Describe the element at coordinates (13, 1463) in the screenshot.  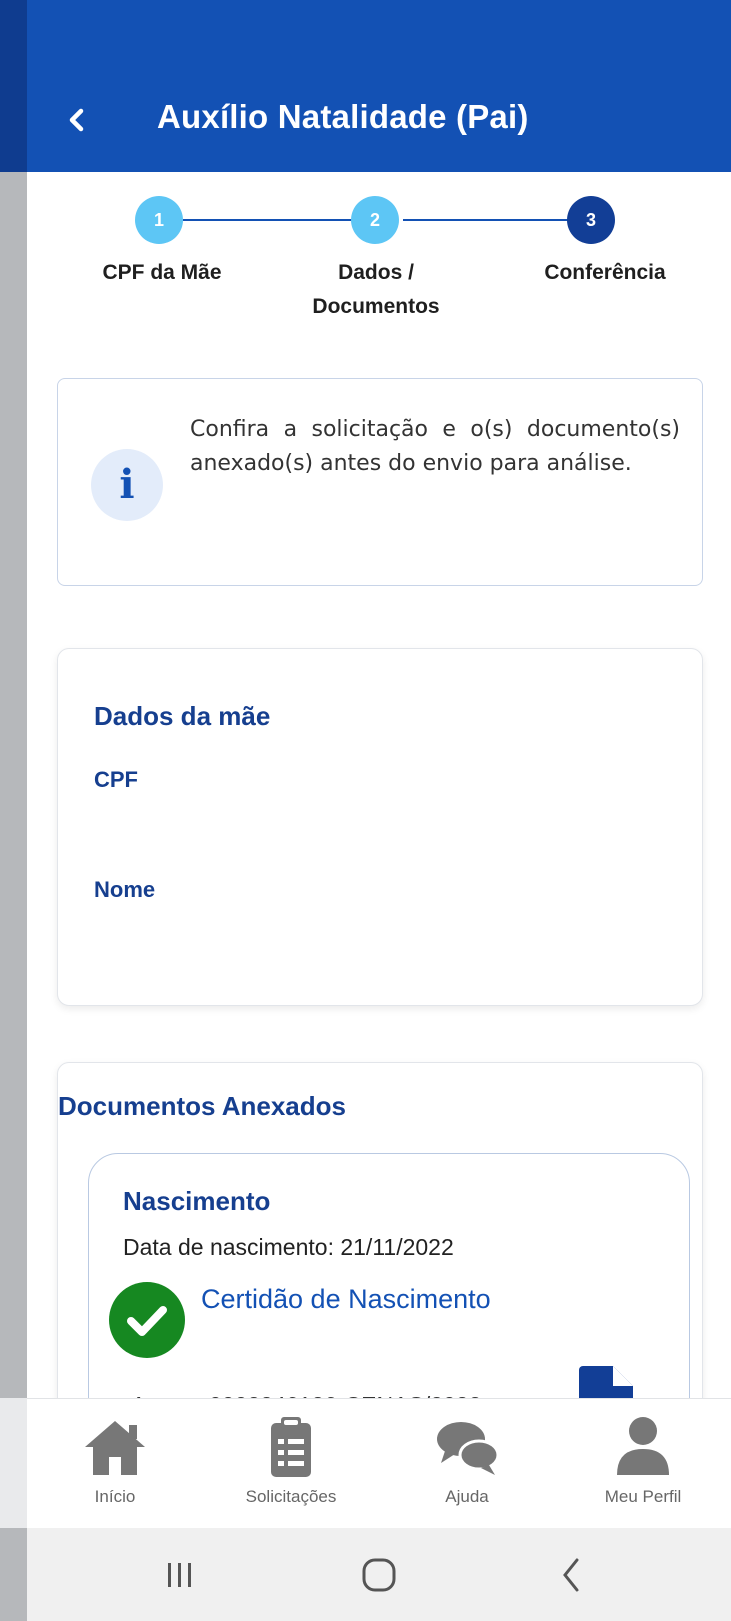
I see `left-edge-footer` at that location.